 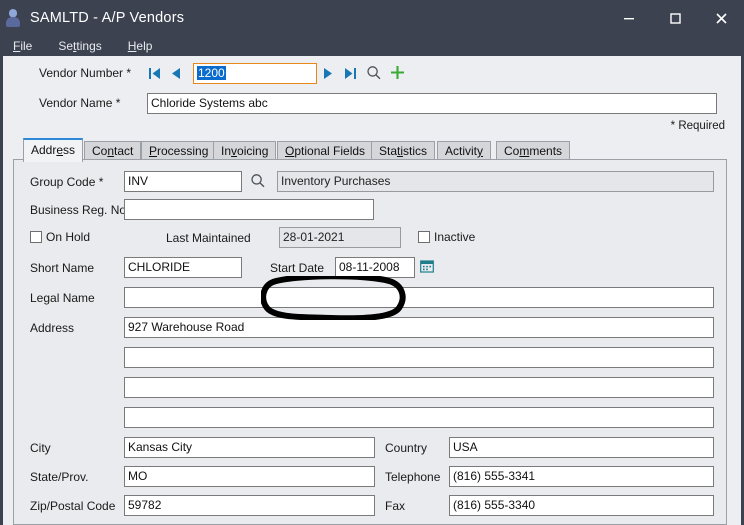 I want to click on menu-bar: FFileile Settings Help, so click(x=372, y=46).